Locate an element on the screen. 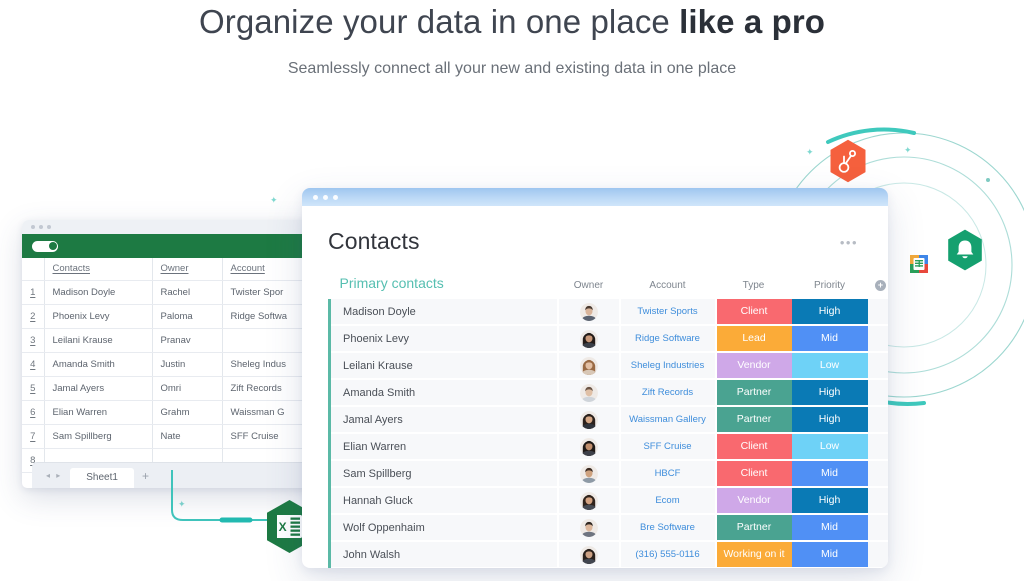 The width and height of the screenshot is (1024, 581). cell-owner: Grahm is located at coordinates (187, 412).